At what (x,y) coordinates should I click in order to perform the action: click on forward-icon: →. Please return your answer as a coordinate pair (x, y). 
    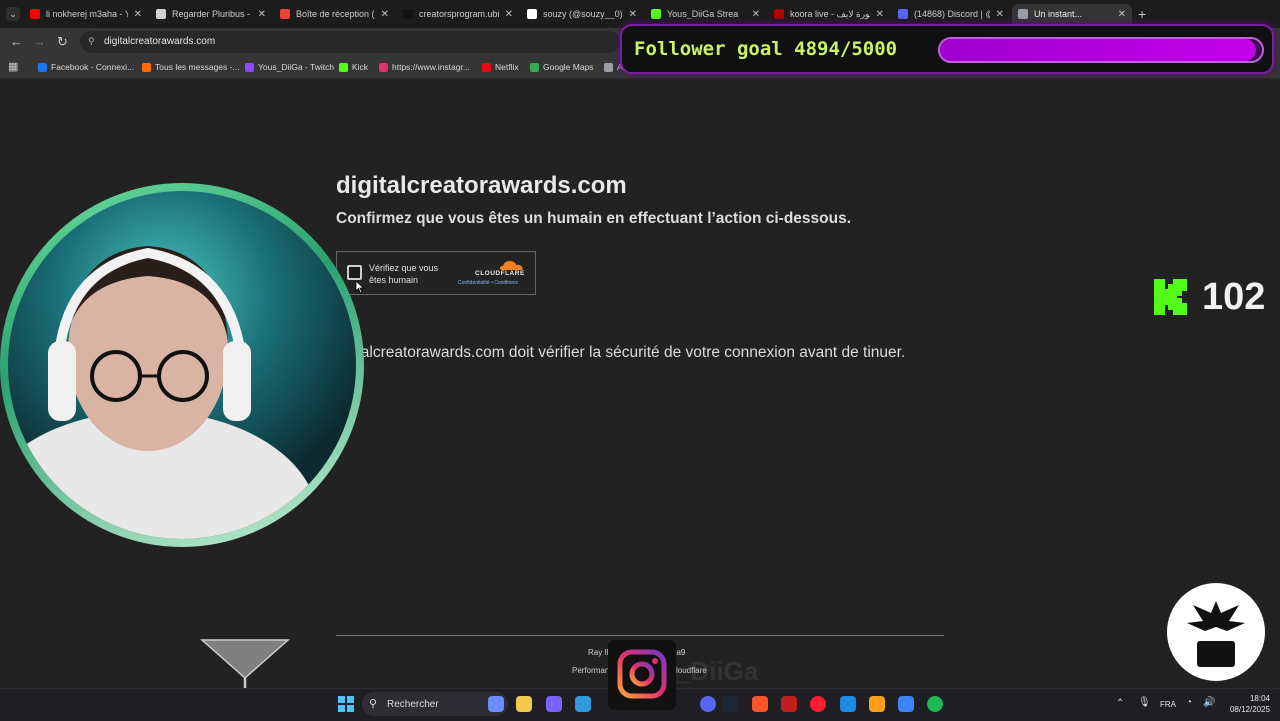
    Looking at the image, I should click on (39, 41).